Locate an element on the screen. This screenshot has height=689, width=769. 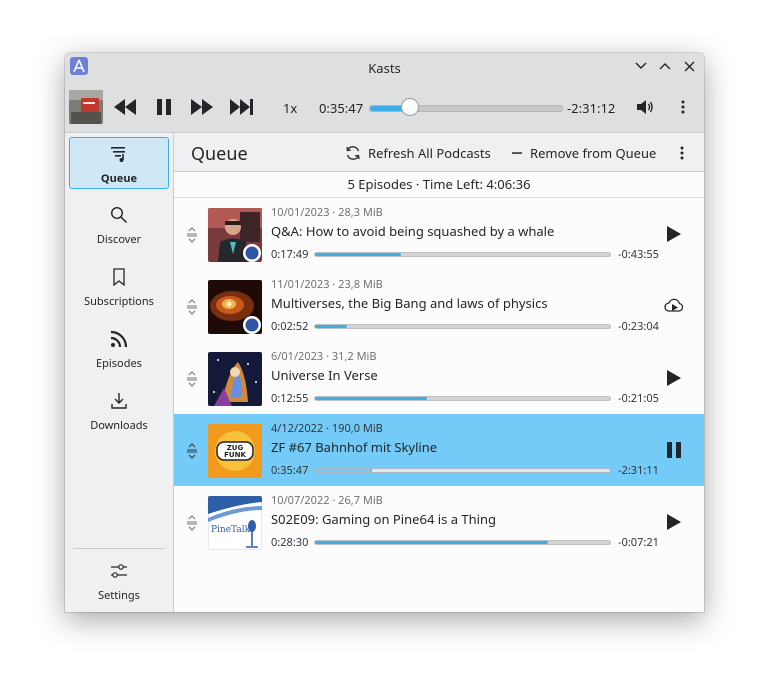
skip-forward-button is located at coordinates (202, 107).